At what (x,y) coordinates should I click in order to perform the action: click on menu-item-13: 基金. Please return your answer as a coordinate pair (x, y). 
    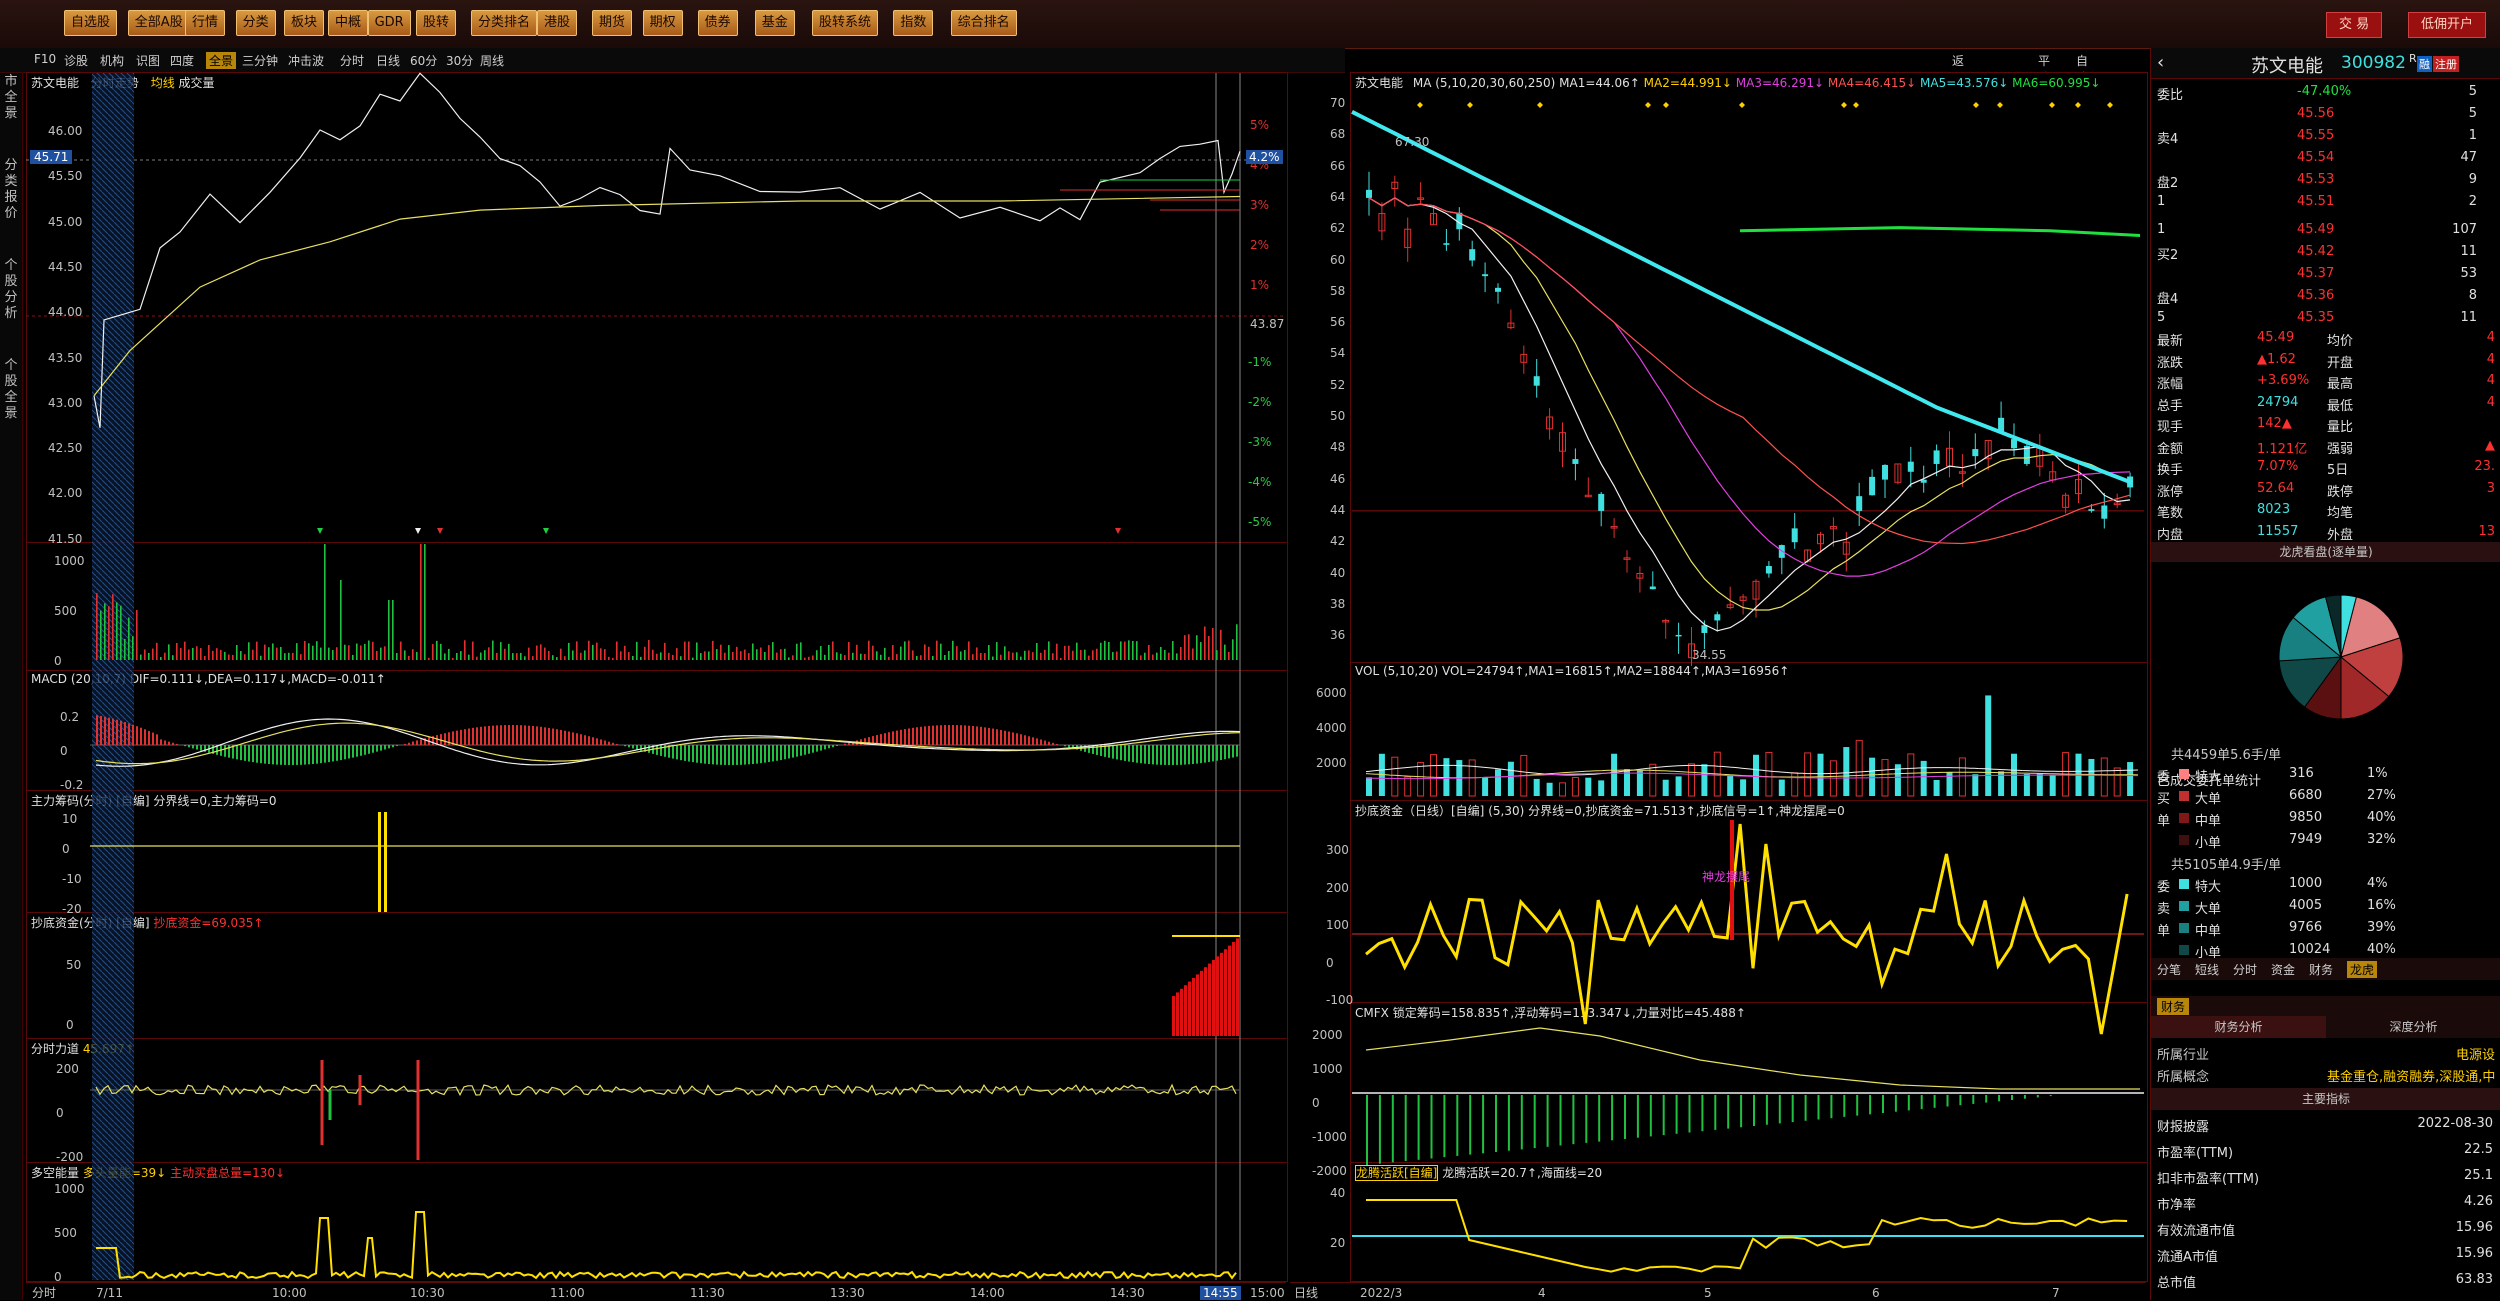
    Looking at the image, I should click on (775, 23).